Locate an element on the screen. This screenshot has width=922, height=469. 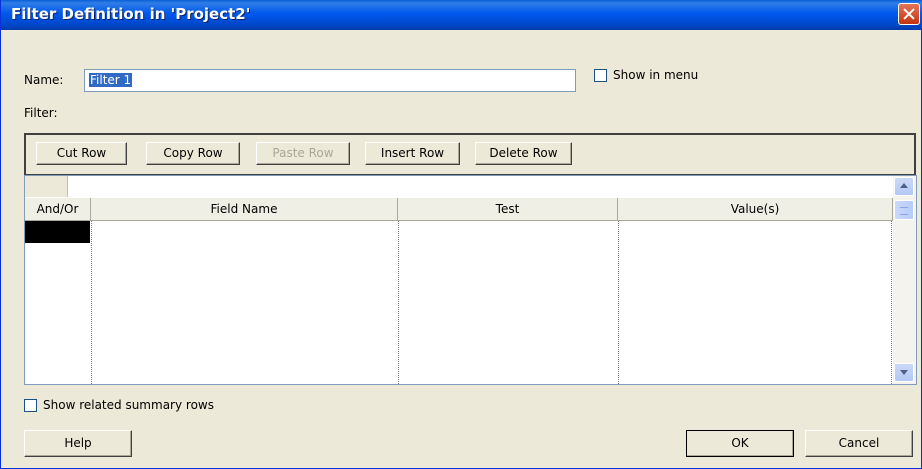
show-related-summary-label: Show related summary rows is located at coordinates (128, 405).